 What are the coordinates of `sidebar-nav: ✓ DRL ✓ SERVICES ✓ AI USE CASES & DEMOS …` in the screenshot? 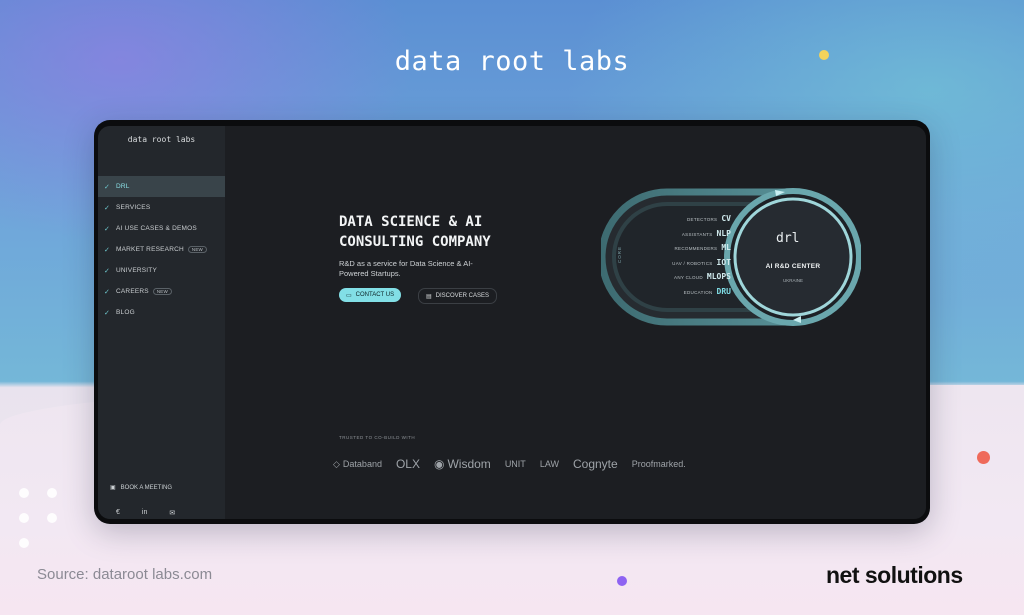 It's located at (161, 249).